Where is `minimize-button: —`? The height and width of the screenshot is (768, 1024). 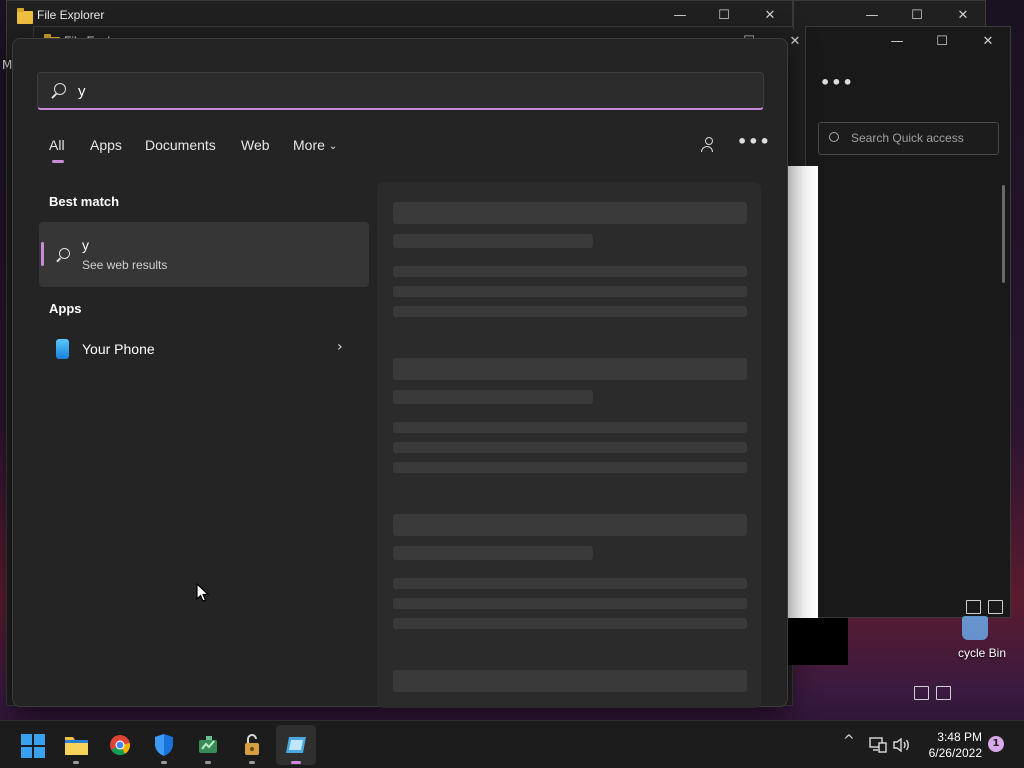
minimize-button: — is located at coordinates (897, 42).